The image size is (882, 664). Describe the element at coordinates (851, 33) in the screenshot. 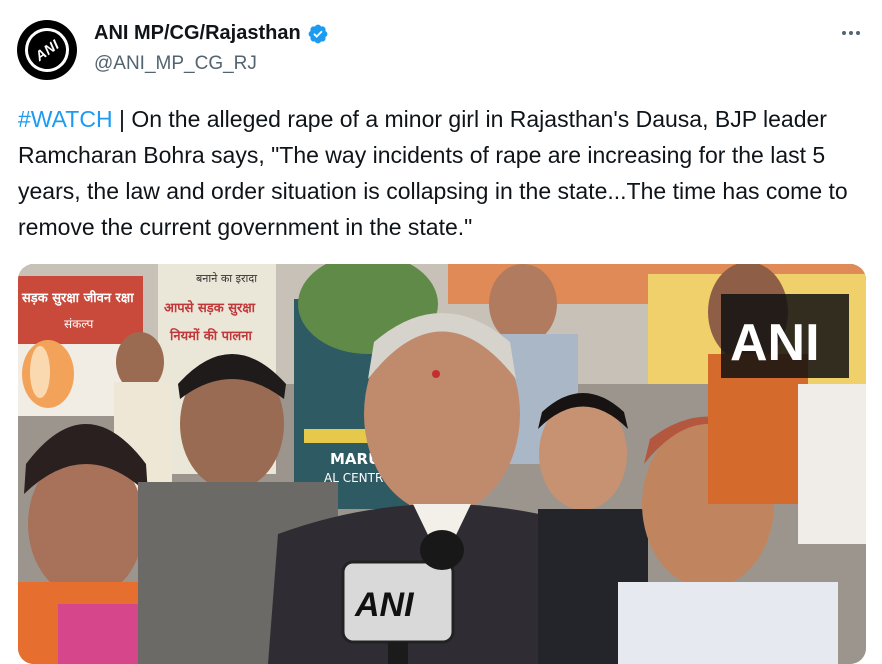

I see `more-options-icon` at that location.